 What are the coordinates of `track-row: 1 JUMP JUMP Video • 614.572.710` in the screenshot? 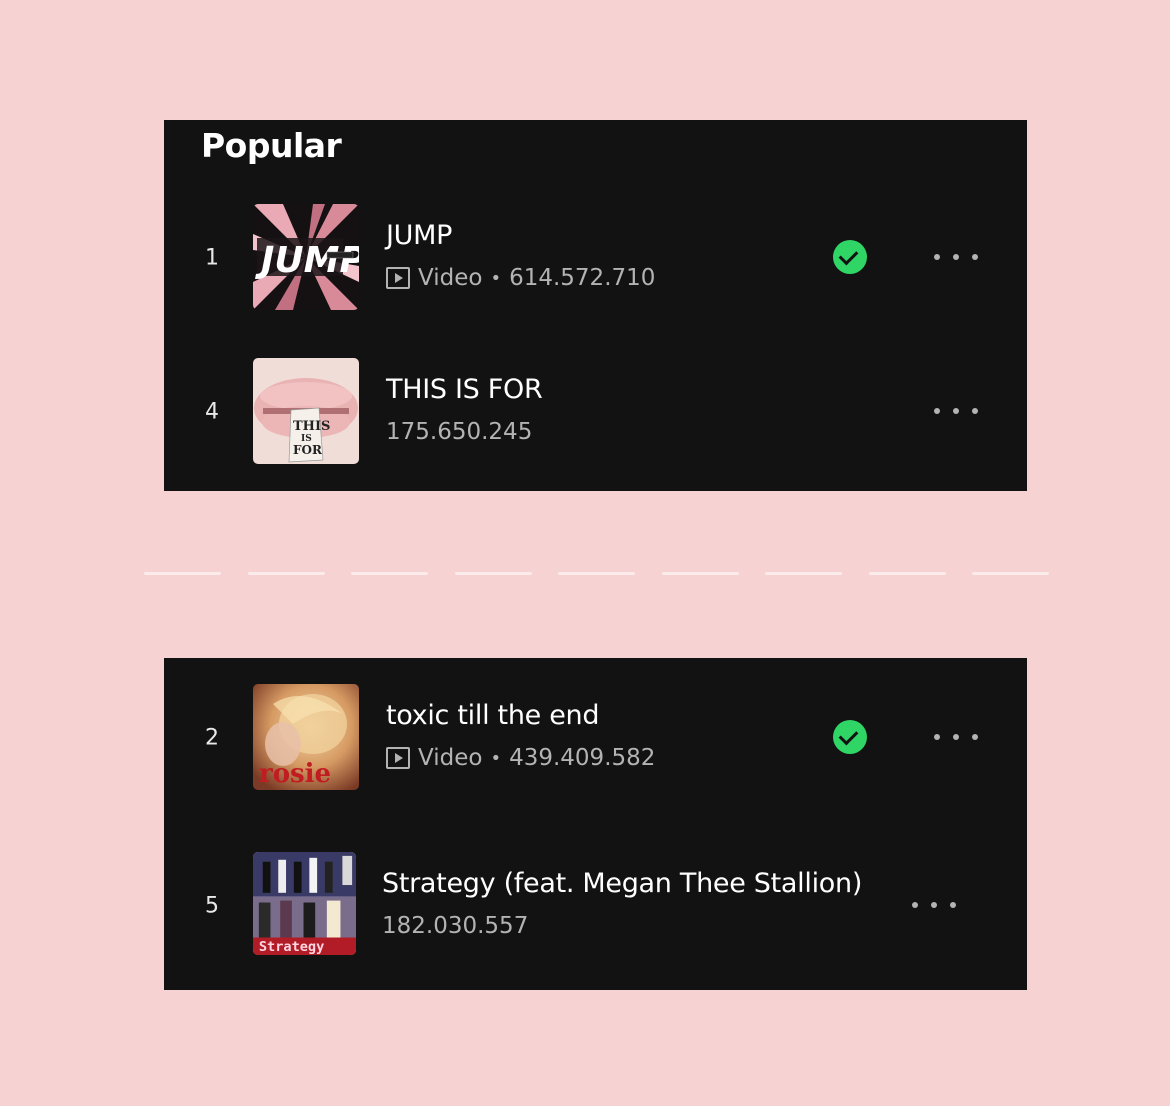 It's located at (595, 258).